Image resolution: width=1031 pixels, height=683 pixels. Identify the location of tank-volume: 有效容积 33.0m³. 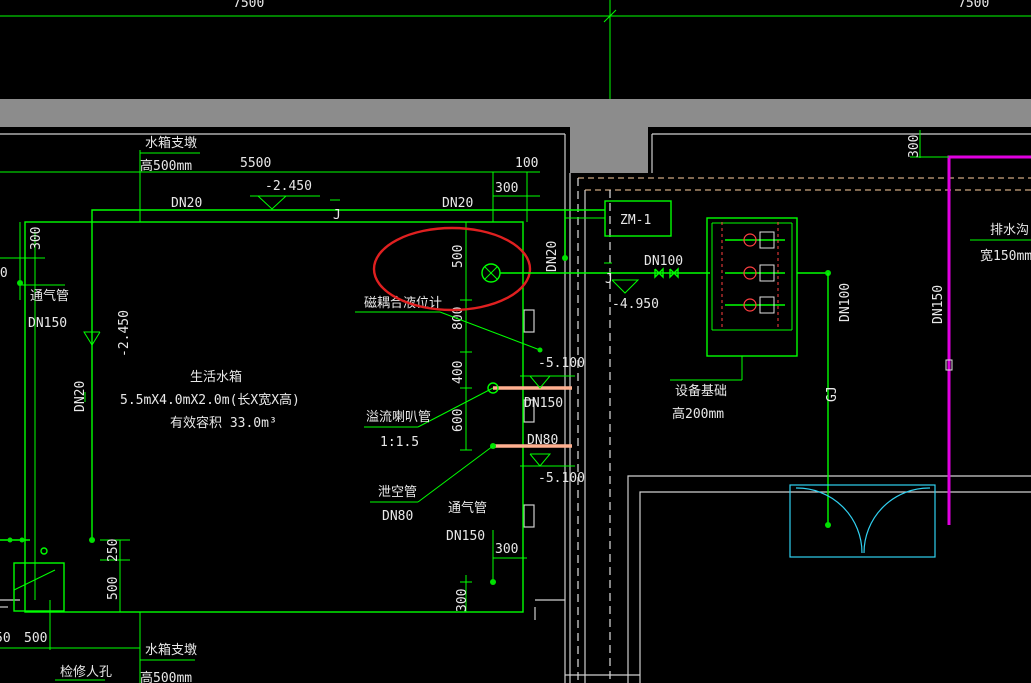
(223, 423).